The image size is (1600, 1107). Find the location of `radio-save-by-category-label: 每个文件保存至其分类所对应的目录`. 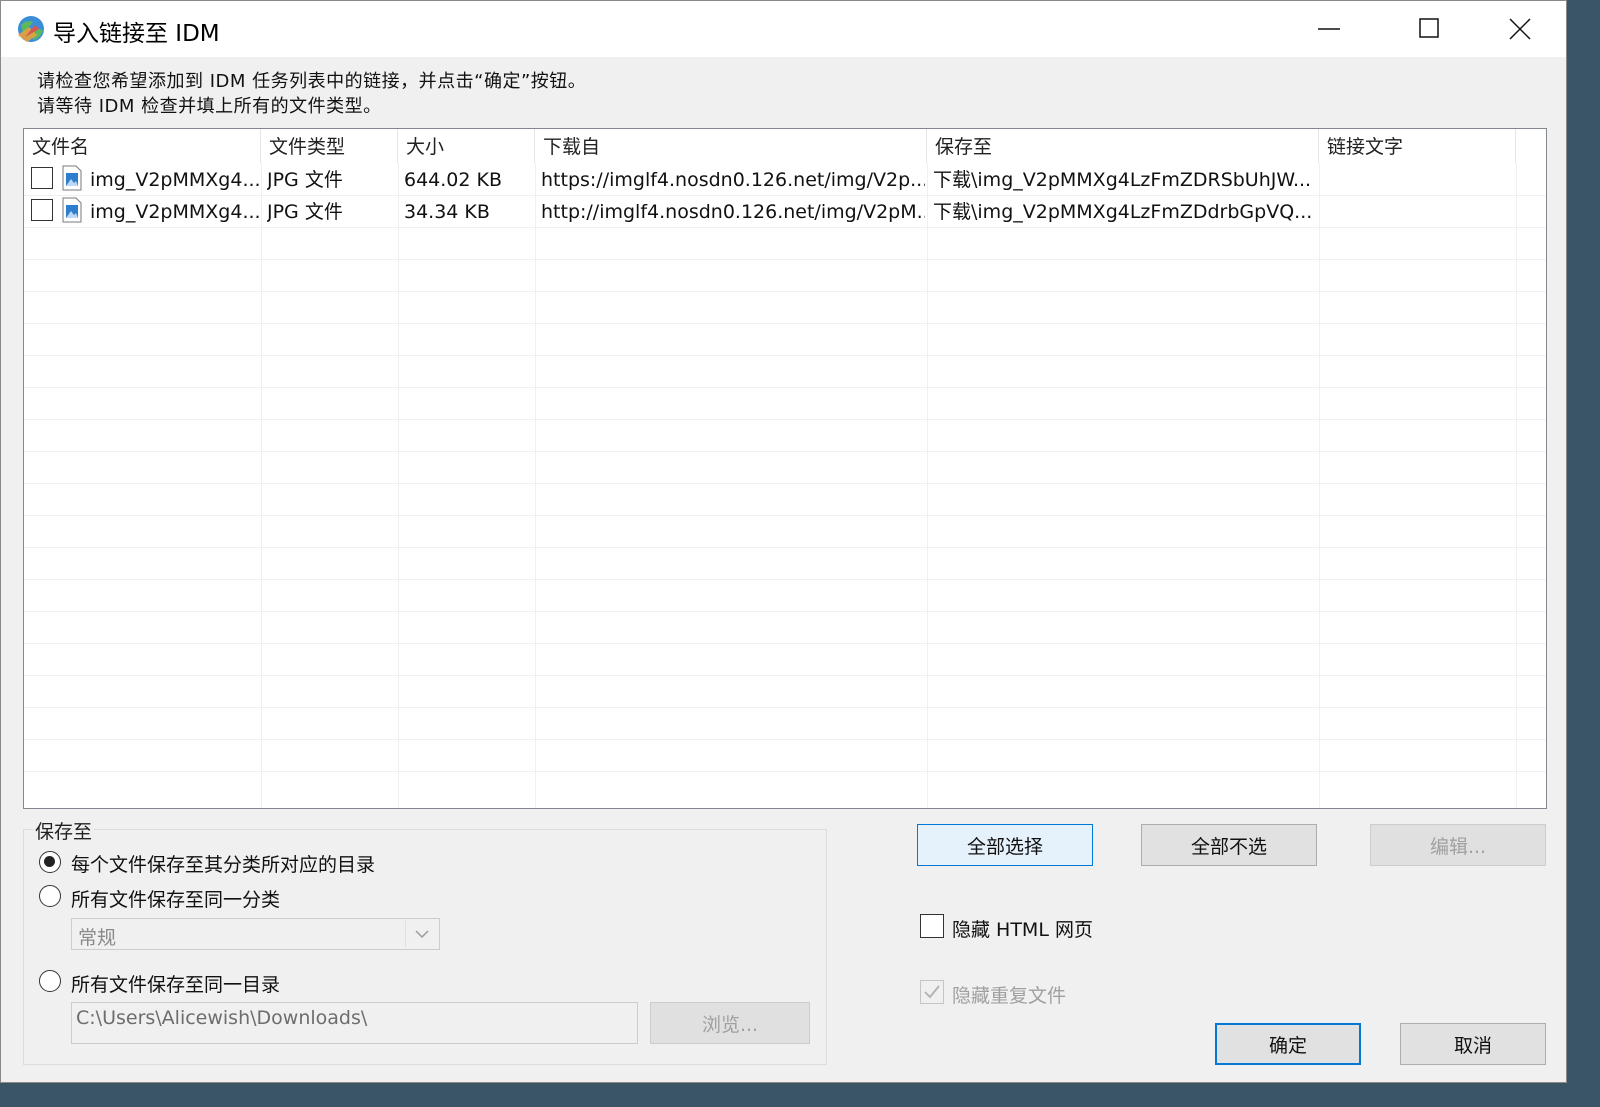

radio-save-by-category-label: 每个文件保存至其分类所对应的目录 is located at coordinates (223, 863).